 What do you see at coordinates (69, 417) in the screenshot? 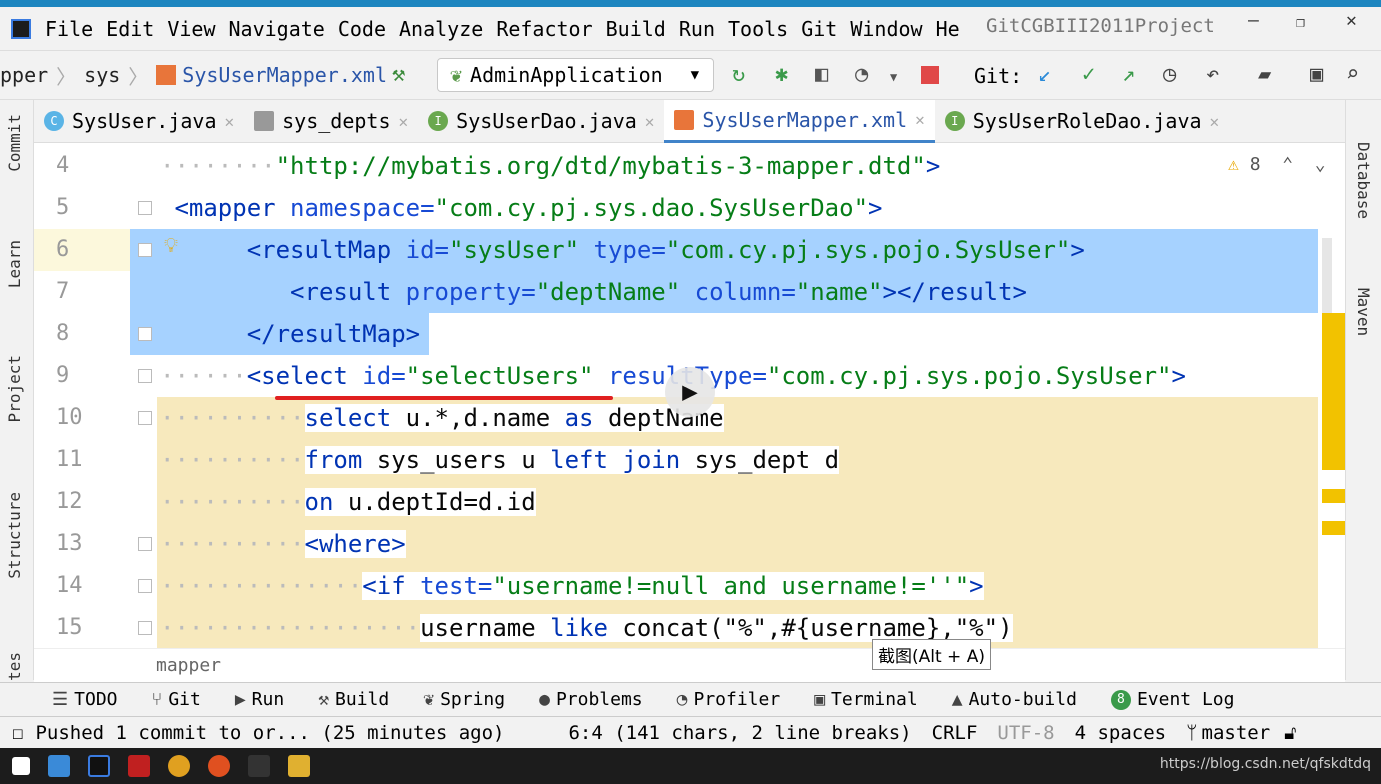
I see `line-number: 10` at bounding box center [69, 417].